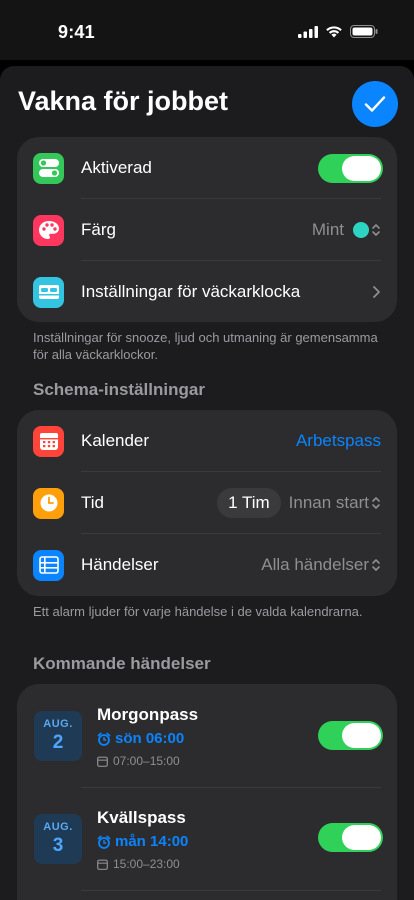 Image resolution: width=414 pixels, height=900 pixels. Describe the element at coordinates (207, 168) in the screenshot. I see `enabled-row: Aktiverad` at that location.